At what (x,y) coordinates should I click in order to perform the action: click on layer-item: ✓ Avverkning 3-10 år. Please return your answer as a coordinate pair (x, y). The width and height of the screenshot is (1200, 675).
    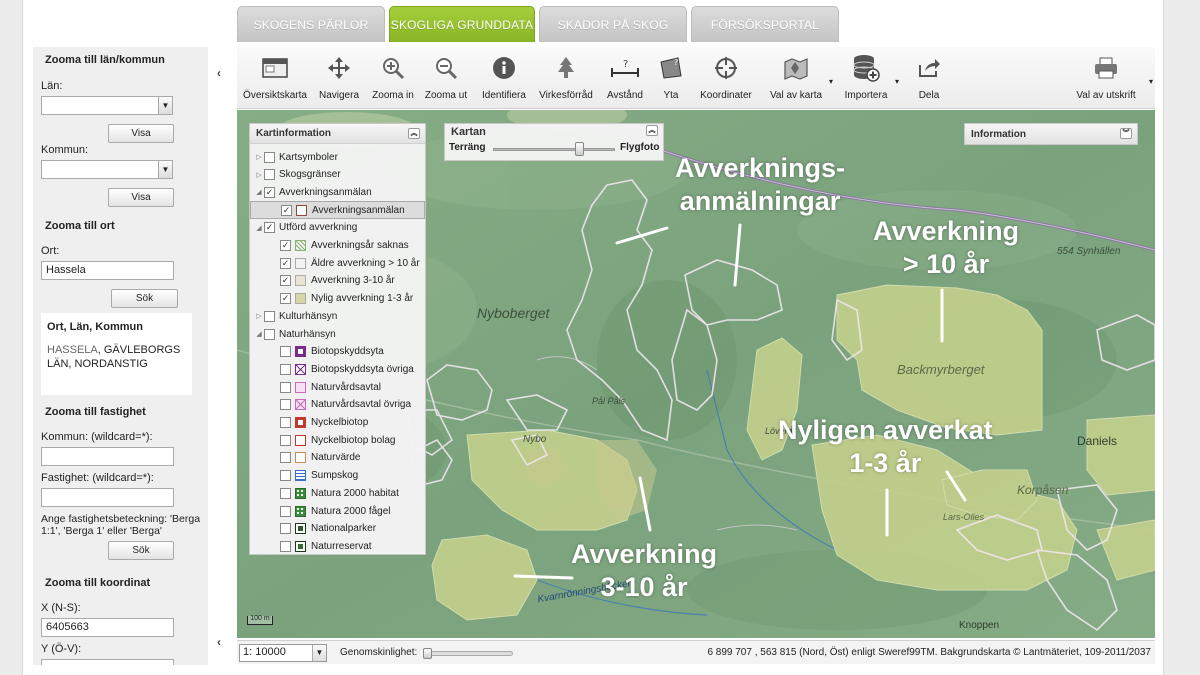
    Looking at the image, I should click on (337, 281).